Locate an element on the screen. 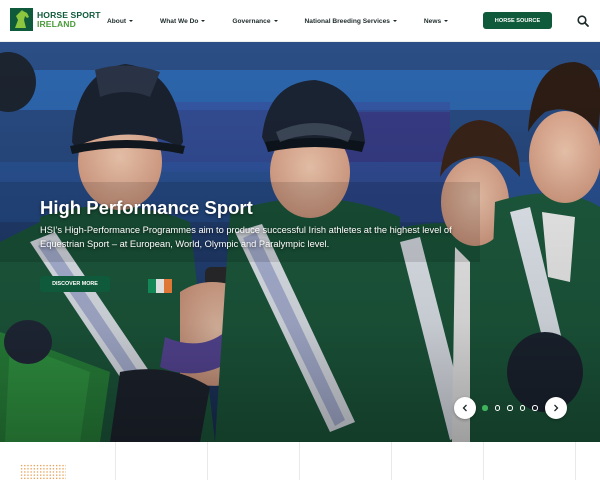  nav-label: Governance is located at coordinates (251, 21).